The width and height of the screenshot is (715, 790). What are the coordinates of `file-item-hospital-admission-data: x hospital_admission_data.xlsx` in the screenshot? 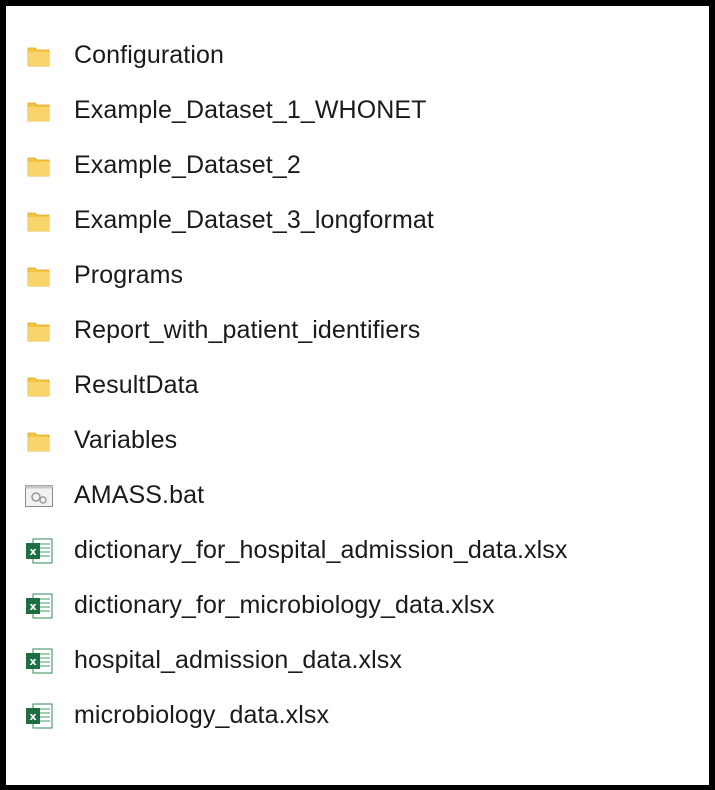 It's located at (293, 660).